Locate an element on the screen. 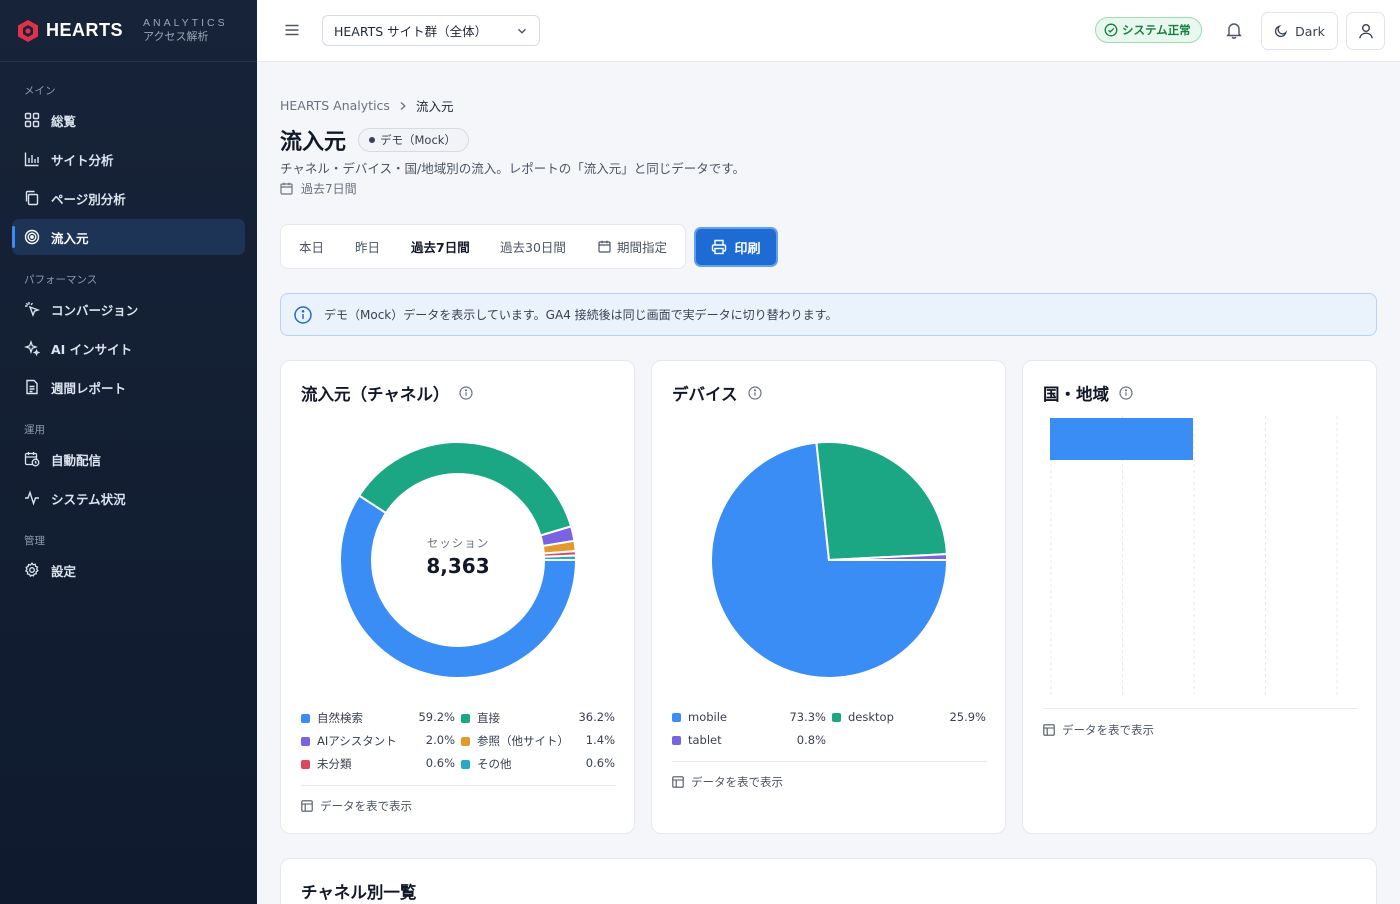  tab-yesterday: 昨日 is located at coordinates (367, 246).